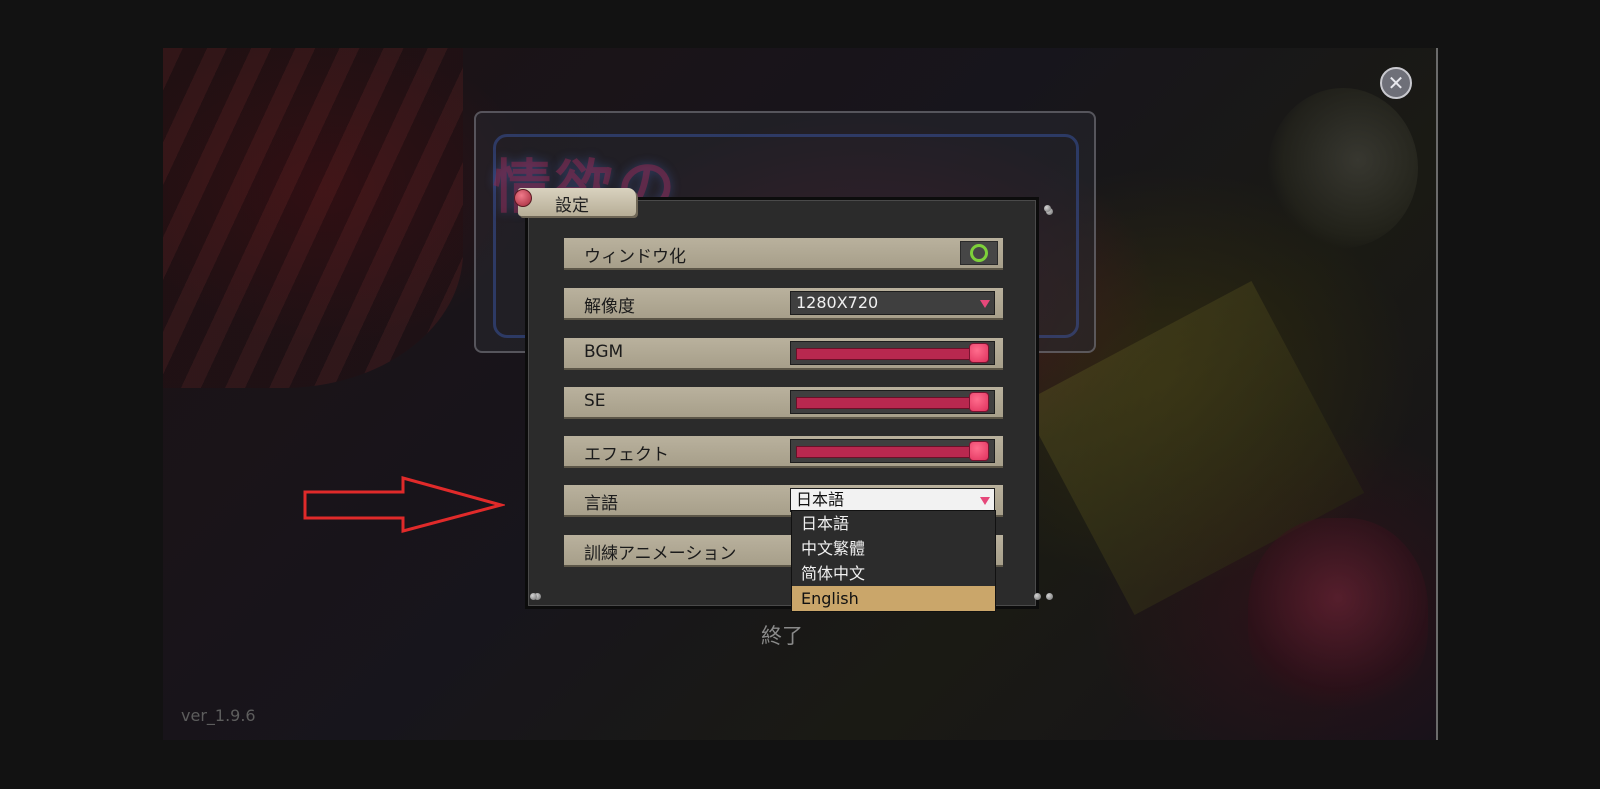 The width and height of the screenshot is (1600, 789). I want to click on se-slider, so click(892, 402).